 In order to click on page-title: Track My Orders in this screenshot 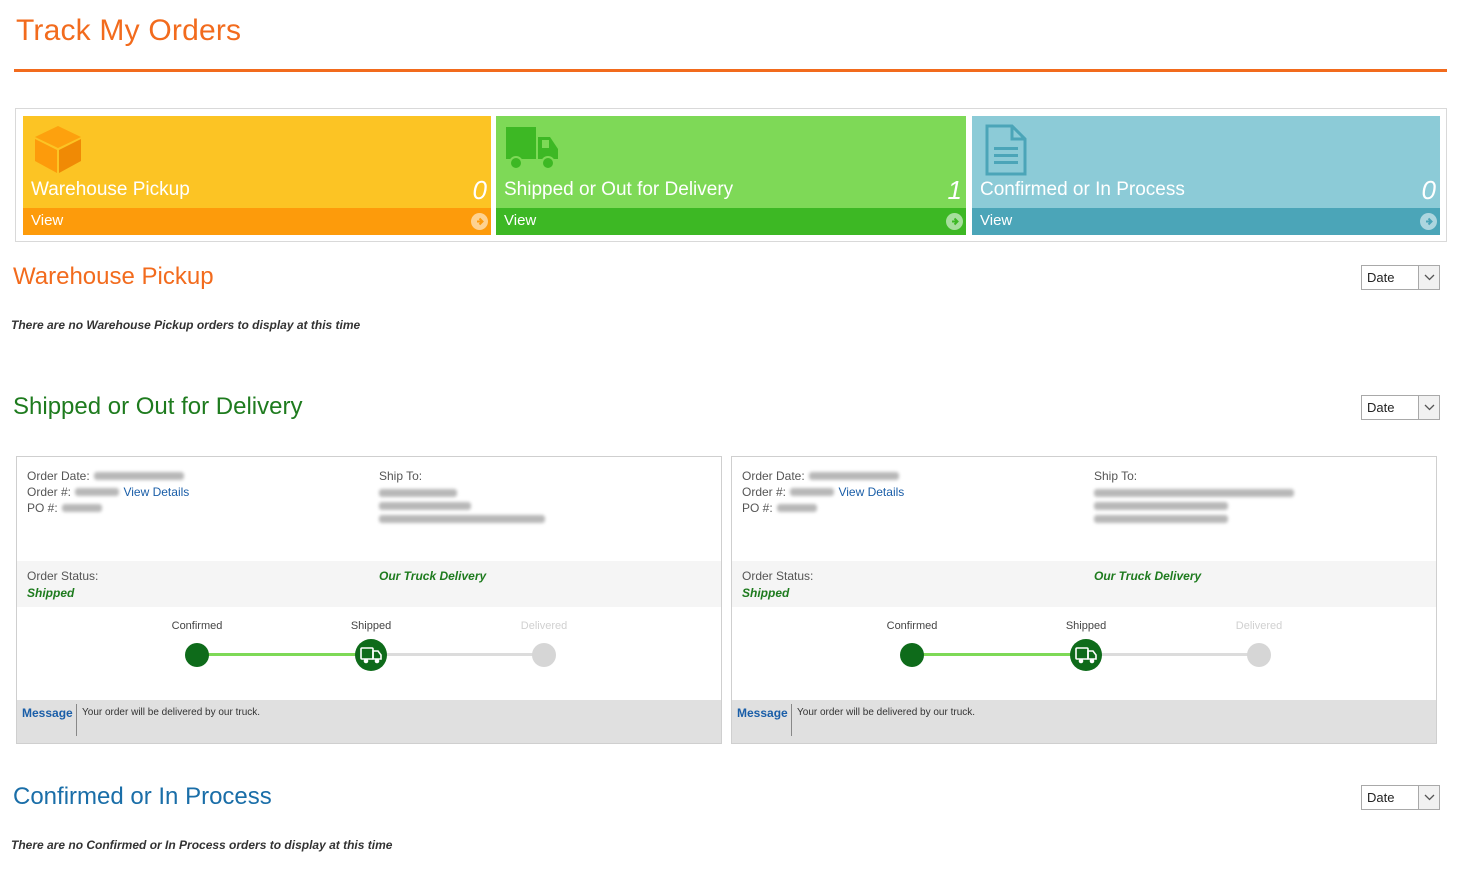, I will do `click(129, 30)`.